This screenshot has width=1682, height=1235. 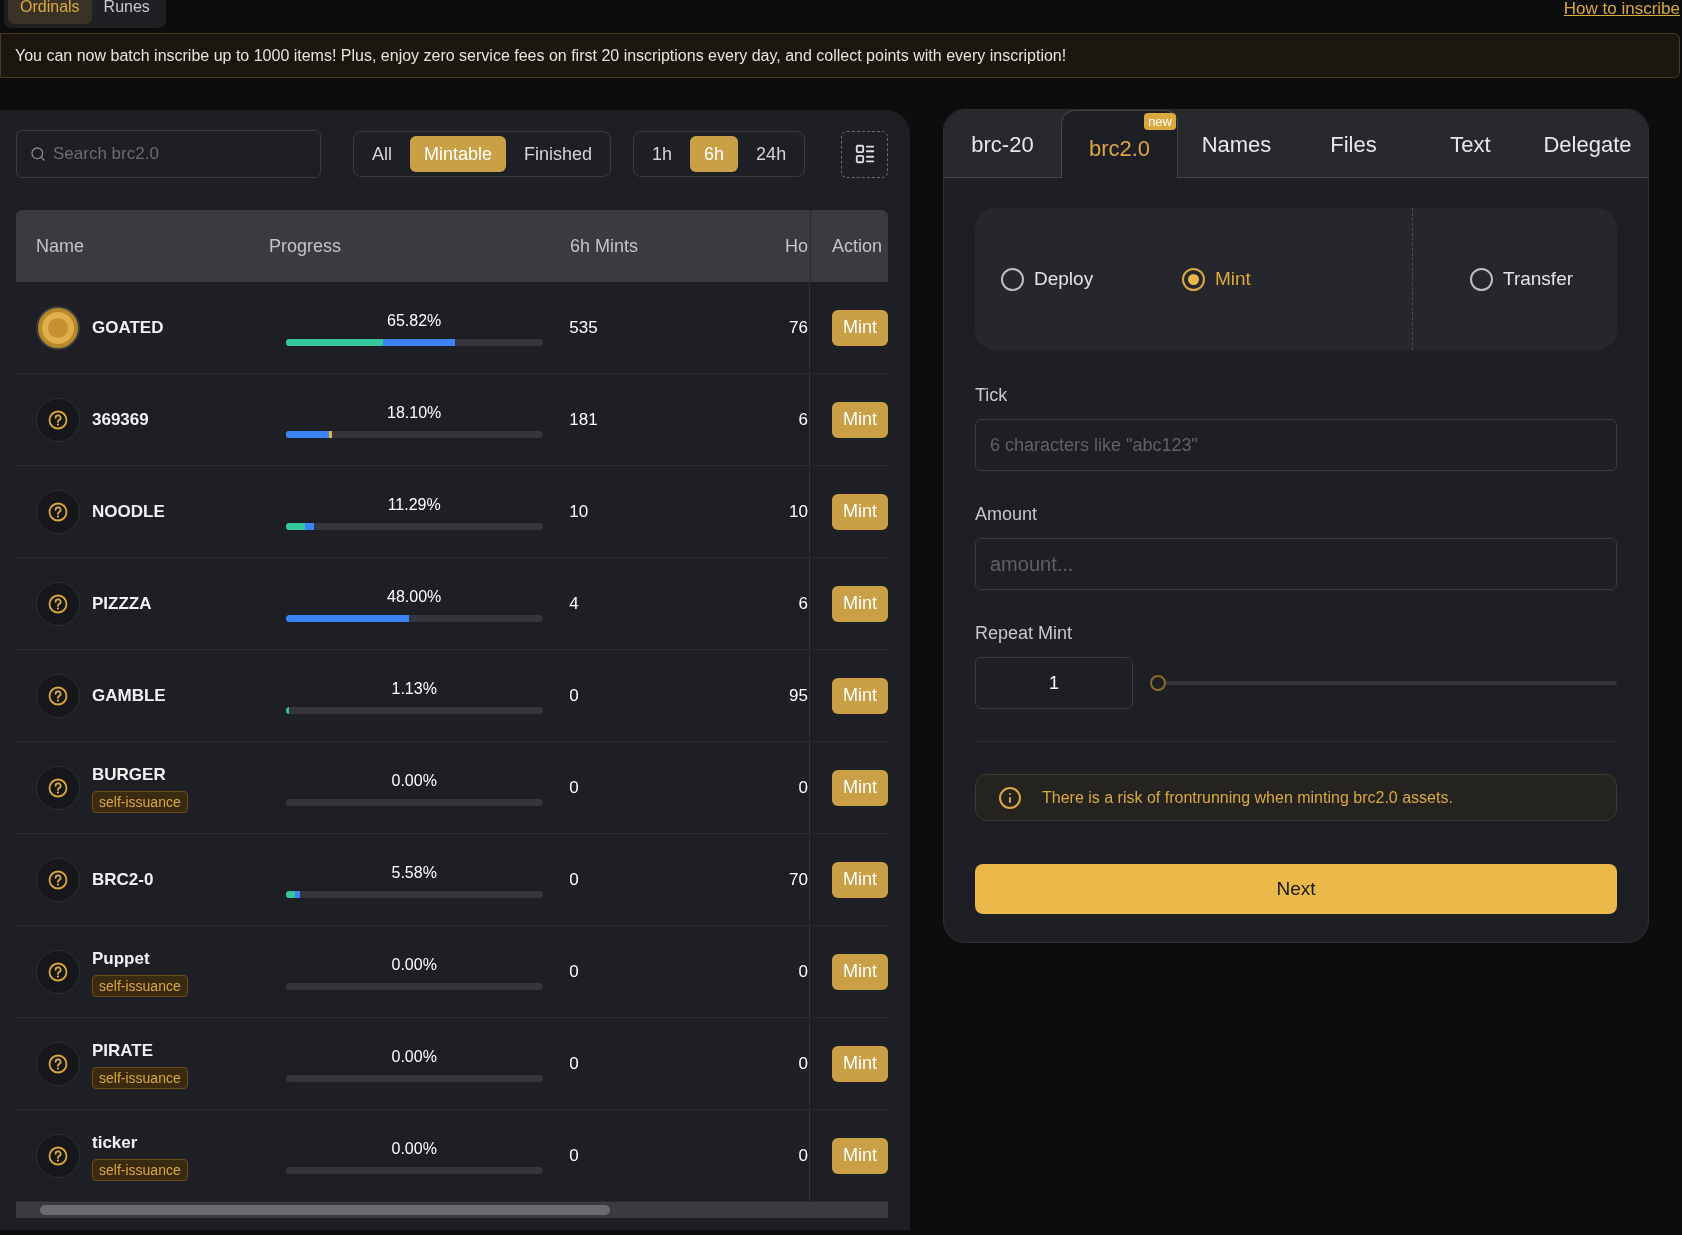 I want to click on help-link: How to inscribe, so click(x=1621, y=11).